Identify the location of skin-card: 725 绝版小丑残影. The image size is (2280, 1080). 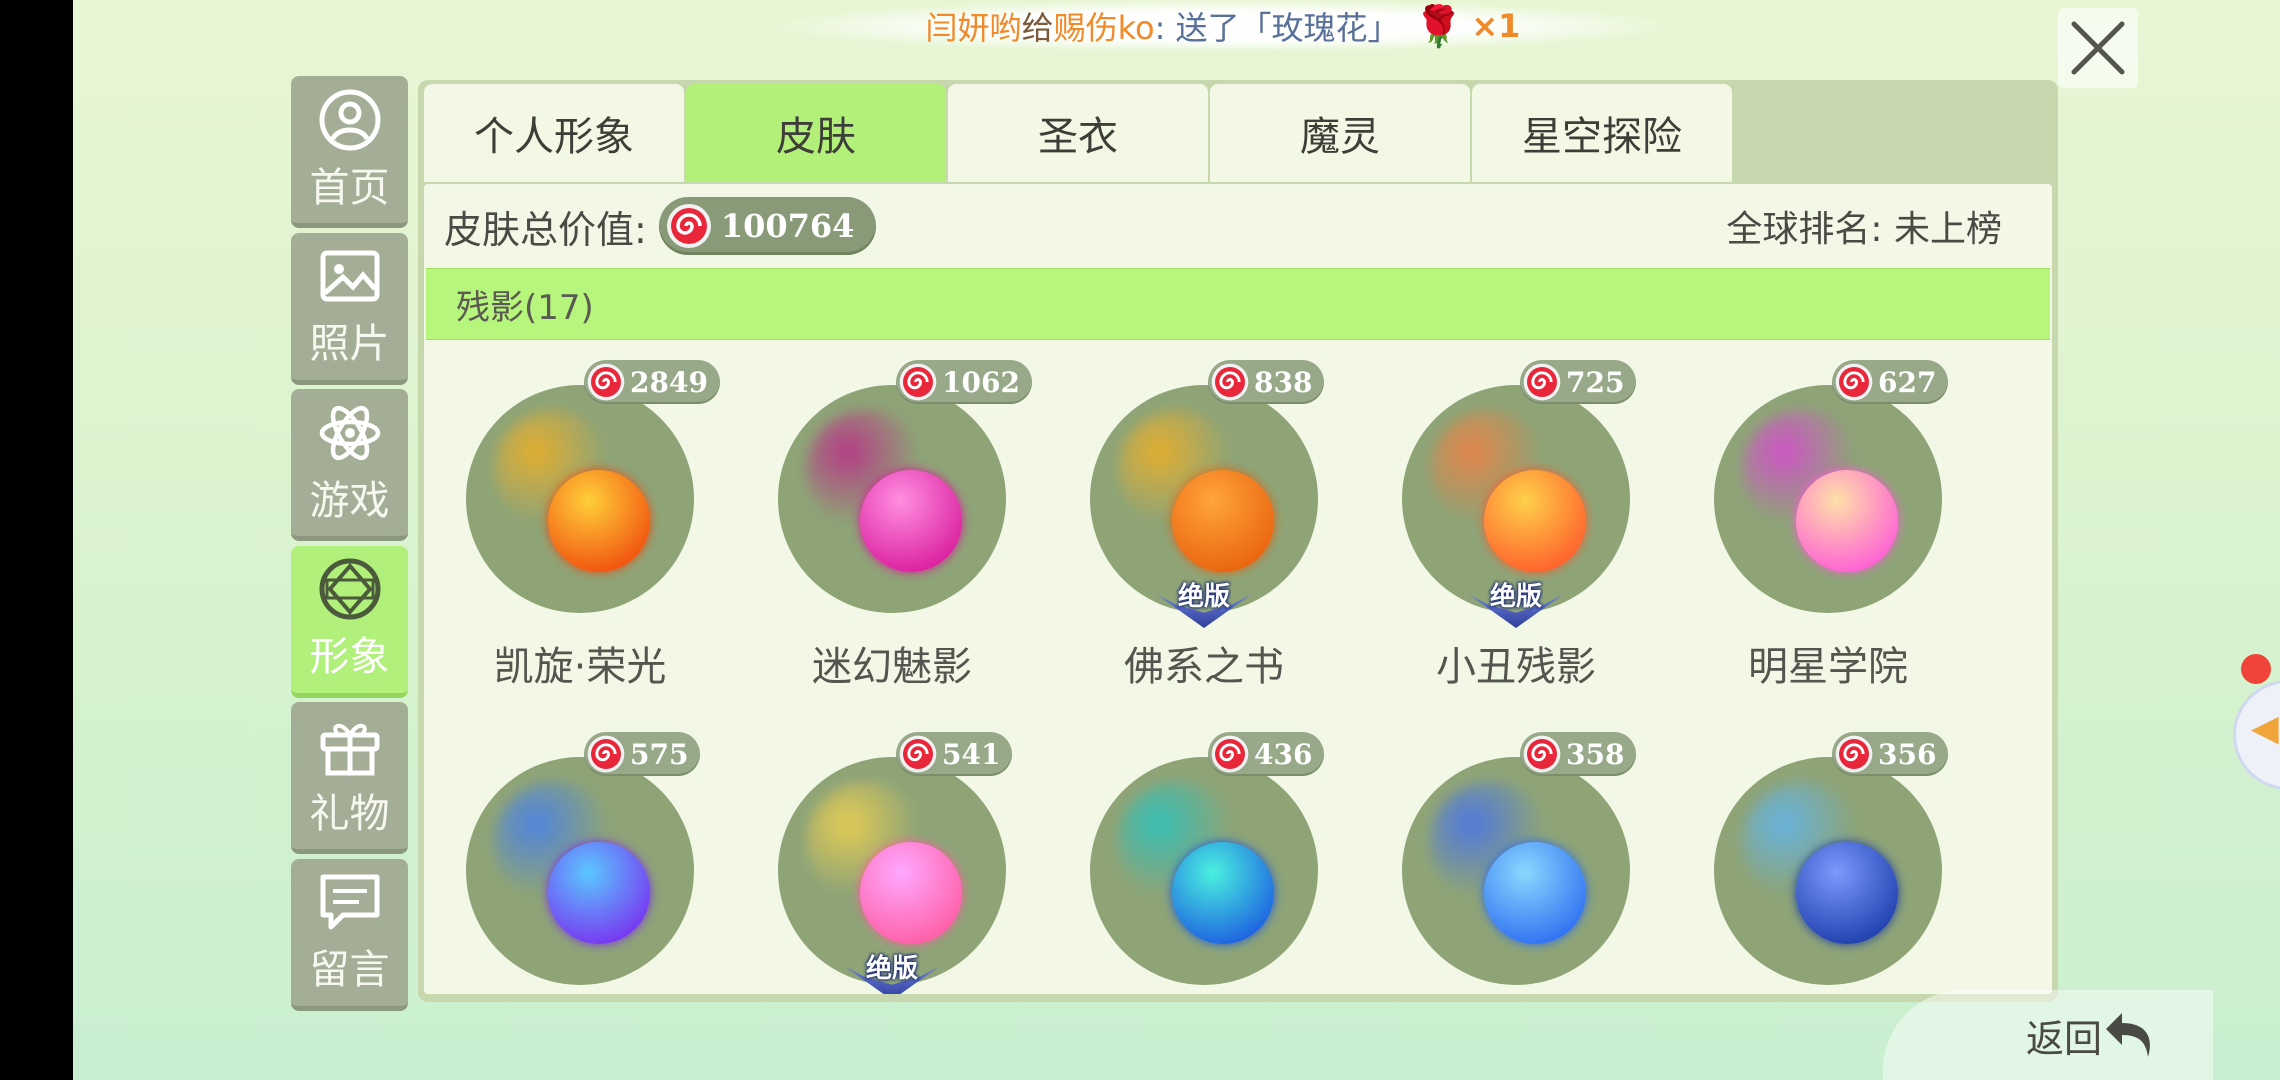
(1510, 515).